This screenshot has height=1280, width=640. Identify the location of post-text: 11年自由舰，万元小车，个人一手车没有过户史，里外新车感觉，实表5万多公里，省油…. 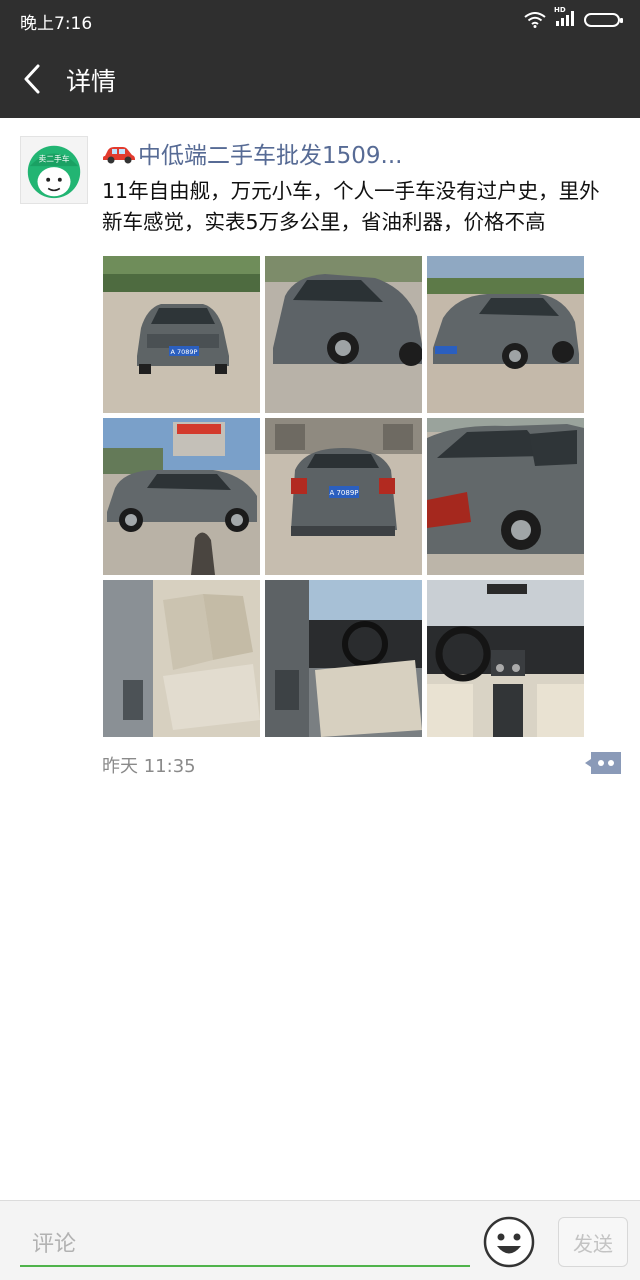
(351, 206).